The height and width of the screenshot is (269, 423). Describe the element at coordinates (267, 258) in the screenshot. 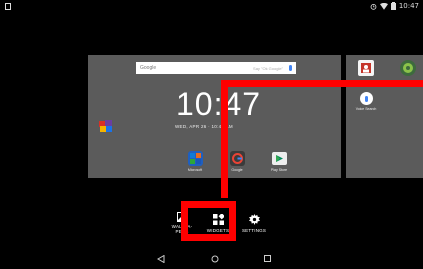

I see `recents-icon` at that location.